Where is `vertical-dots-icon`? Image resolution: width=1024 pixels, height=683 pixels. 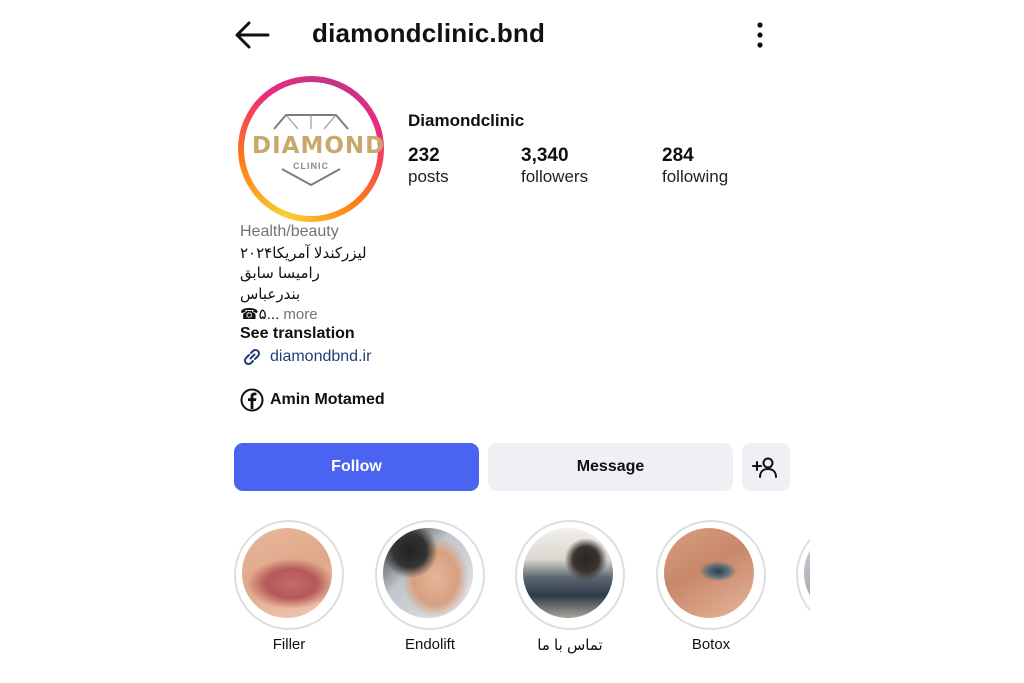 vertical-dots-icon is located at coordinates (760, 35).